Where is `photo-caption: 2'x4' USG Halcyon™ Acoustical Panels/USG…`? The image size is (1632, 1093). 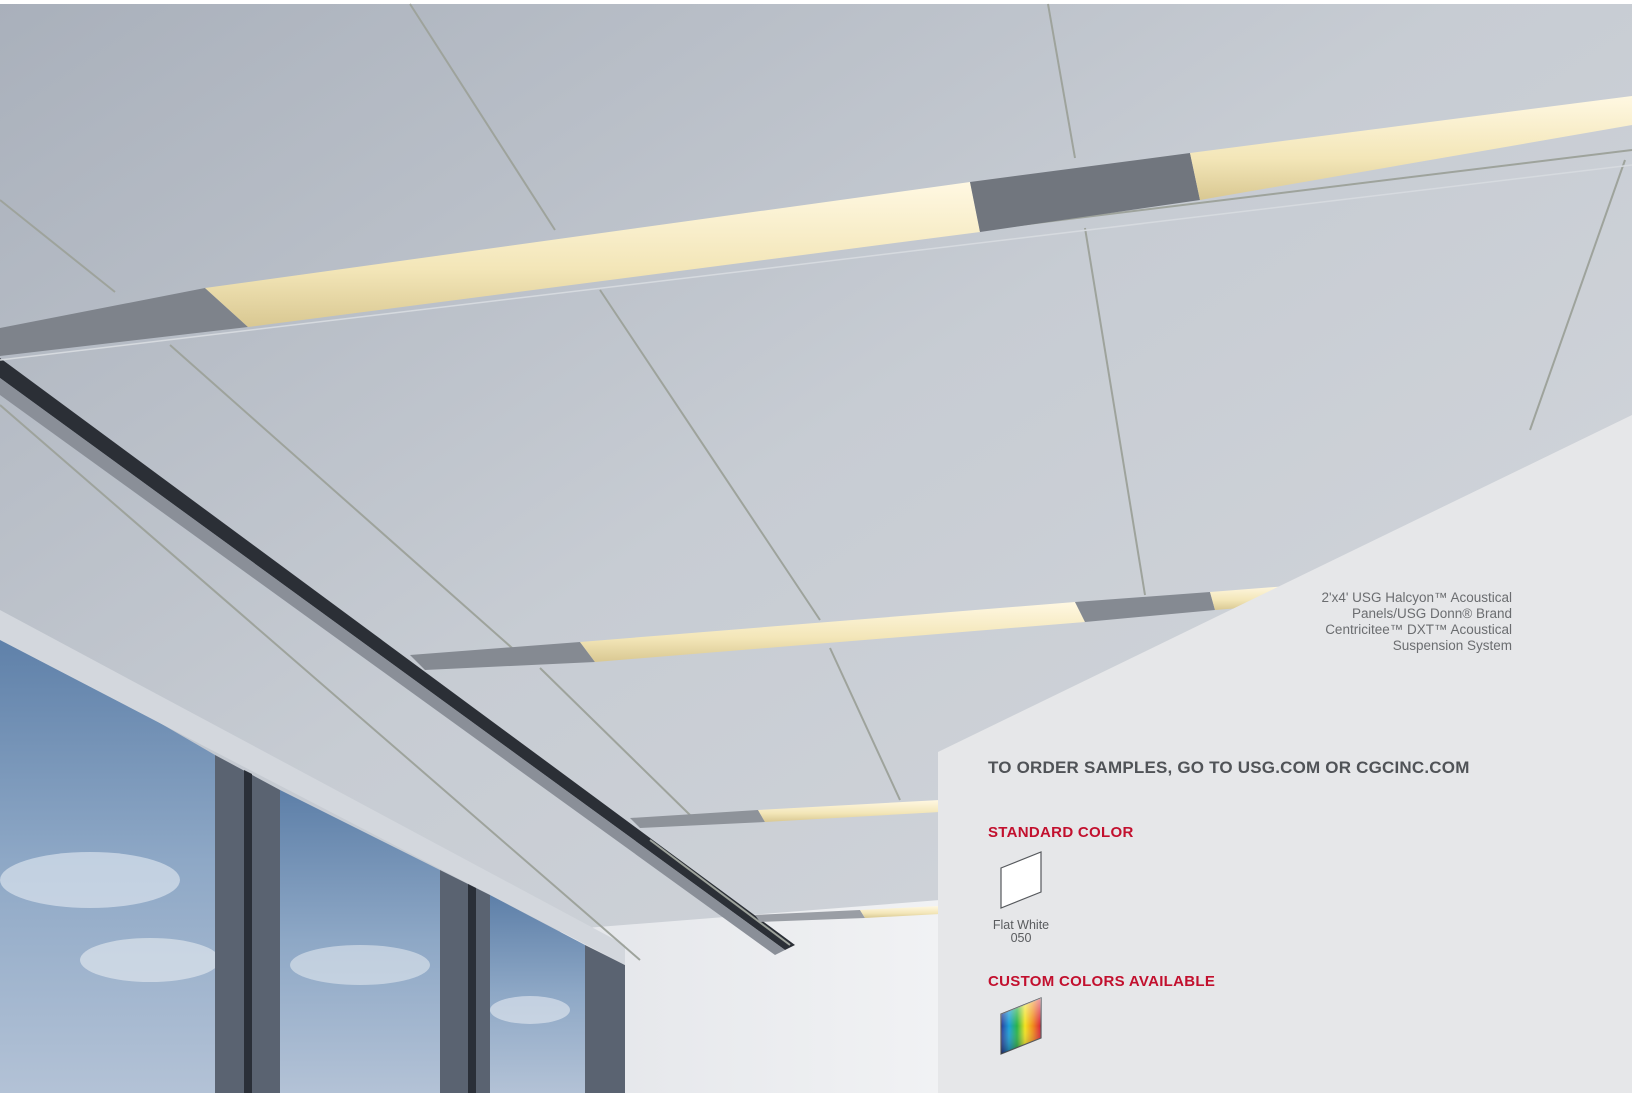
photo-caption: 2'x4' USG Halcyon™ Acoustical Panels/USG… is located at coordinates (1382, 622).